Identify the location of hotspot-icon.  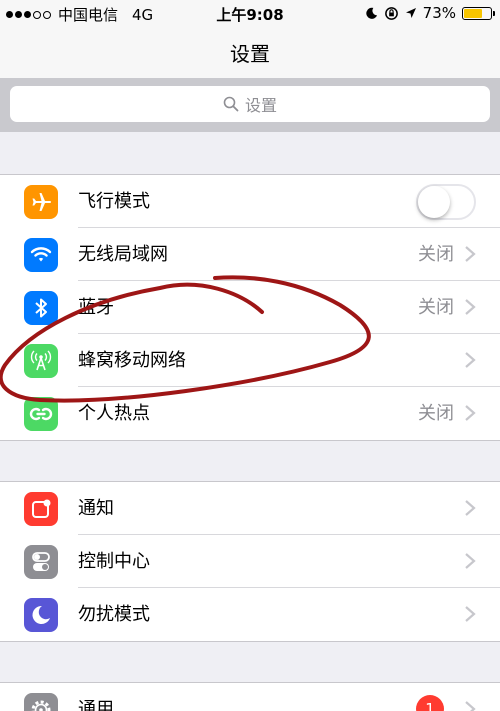
(41, 414).